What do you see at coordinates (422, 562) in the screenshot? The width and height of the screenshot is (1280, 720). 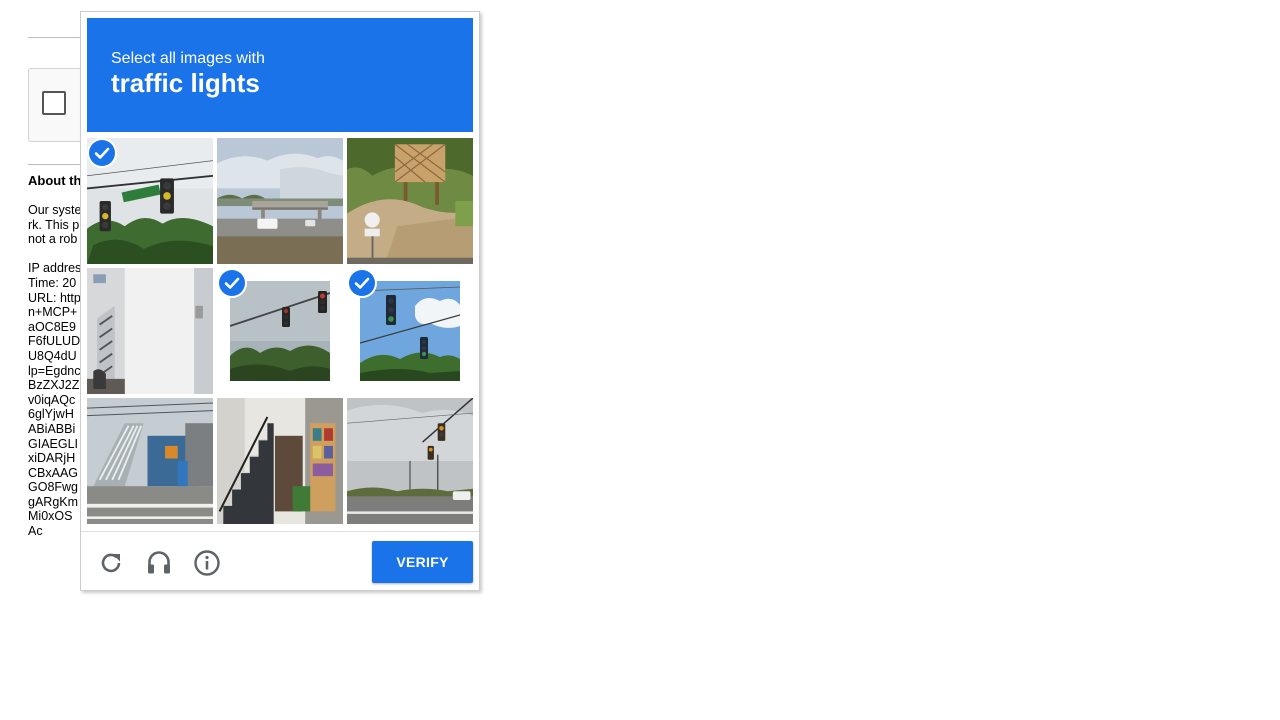 I see `verify-button: VERIFY` at bounding box center [422, 562].